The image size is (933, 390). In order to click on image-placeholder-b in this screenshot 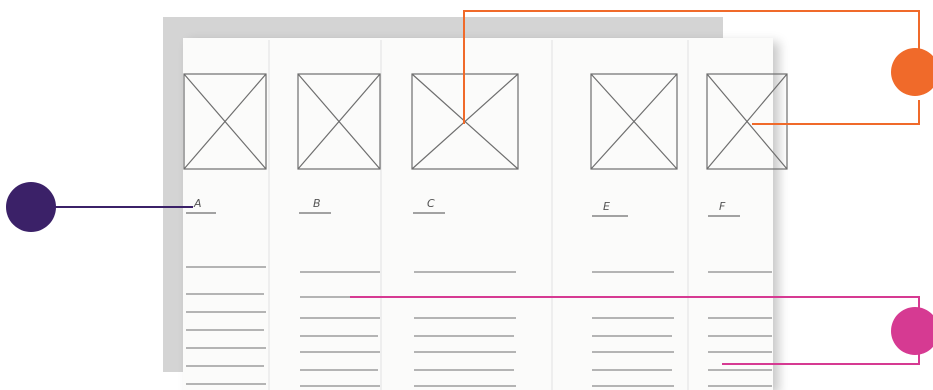, I will do `click(339, 121)`.